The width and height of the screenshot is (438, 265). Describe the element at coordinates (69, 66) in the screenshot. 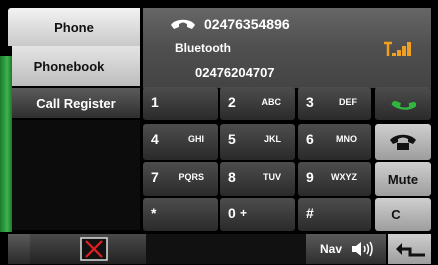

I see `phonebook-tab-label: Phonebook` at that location.